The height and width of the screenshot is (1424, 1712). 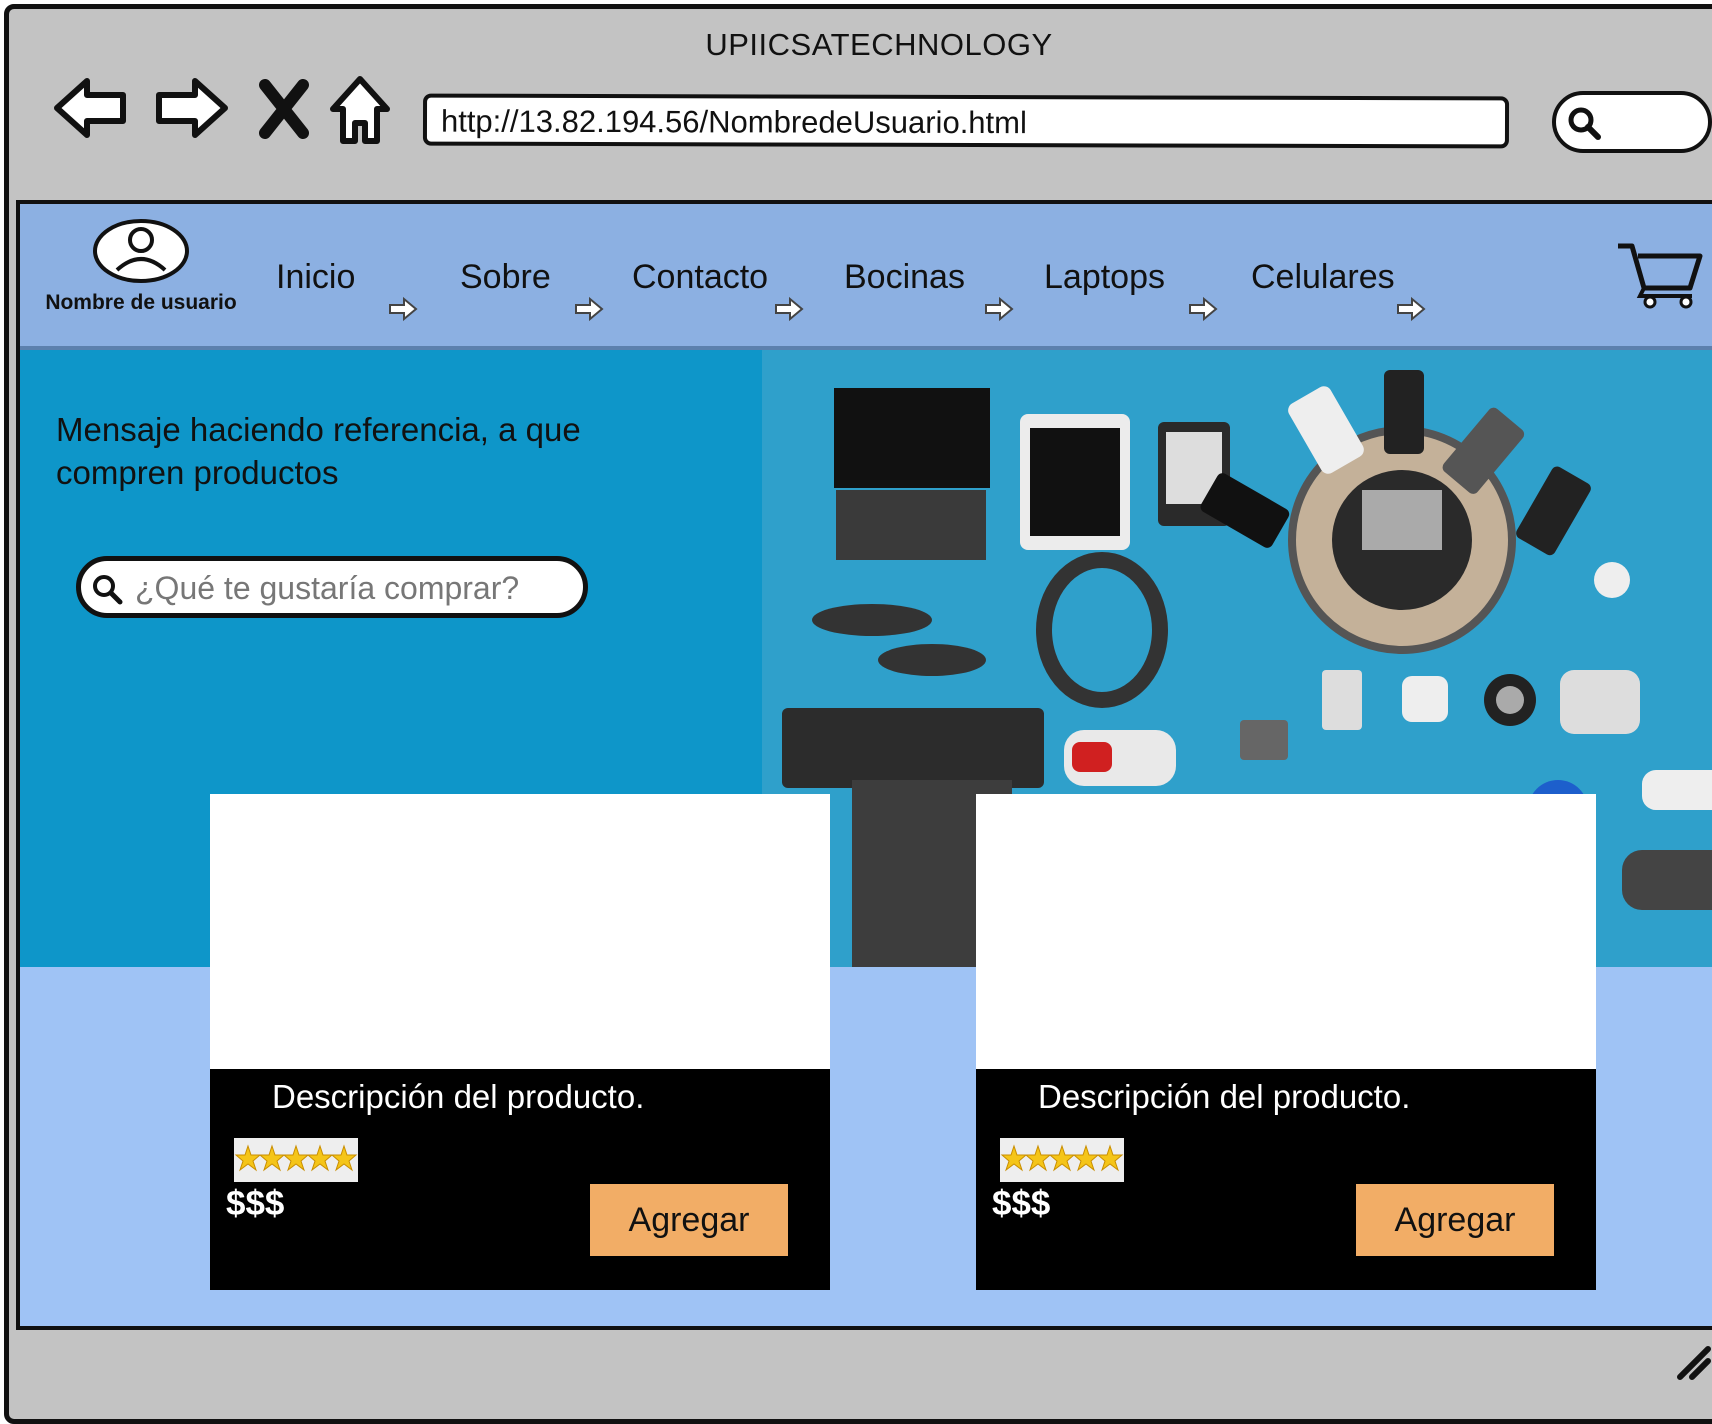 What do you see at coordinates (700, 277) in the screenshot?
I see `nav-item-contacto: Contacto` at bounding box center [700, 277].